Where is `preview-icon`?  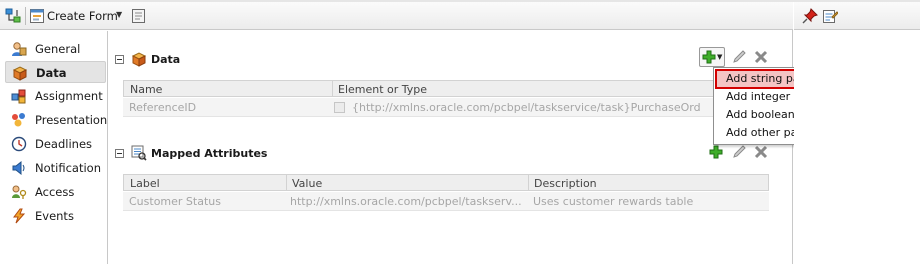 preview-icon is located at coordinates (139, 16).